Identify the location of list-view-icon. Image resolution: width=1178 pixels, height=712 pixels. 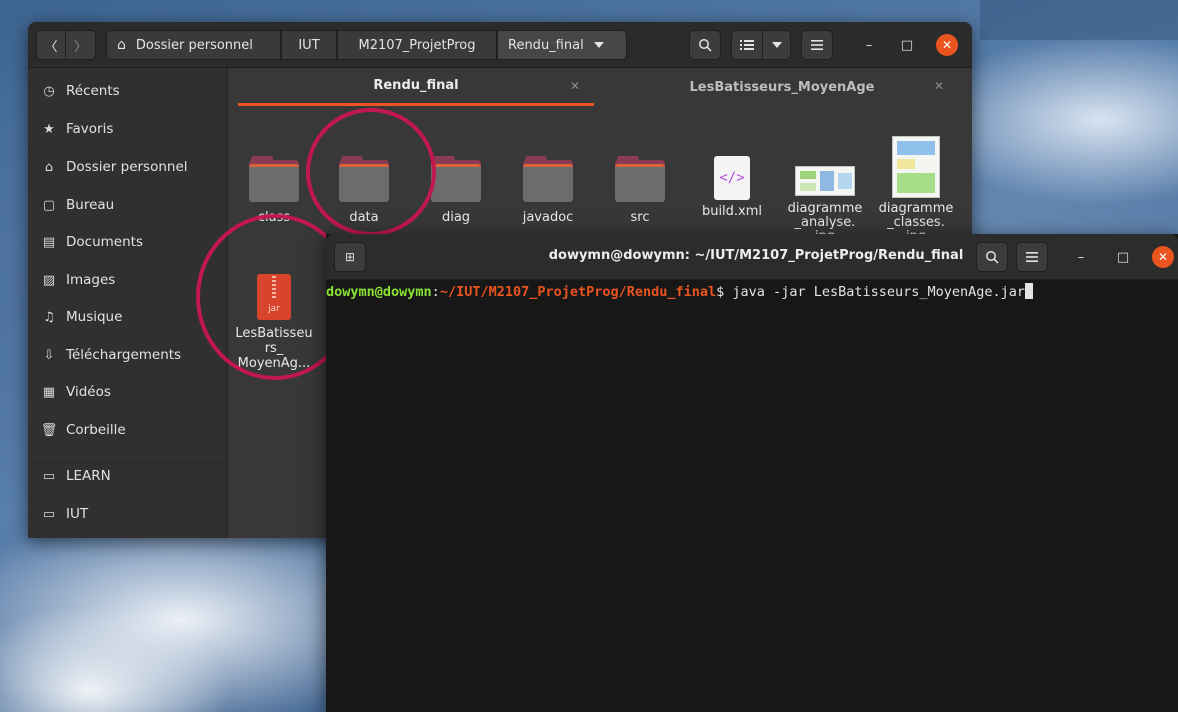
(747, 45).